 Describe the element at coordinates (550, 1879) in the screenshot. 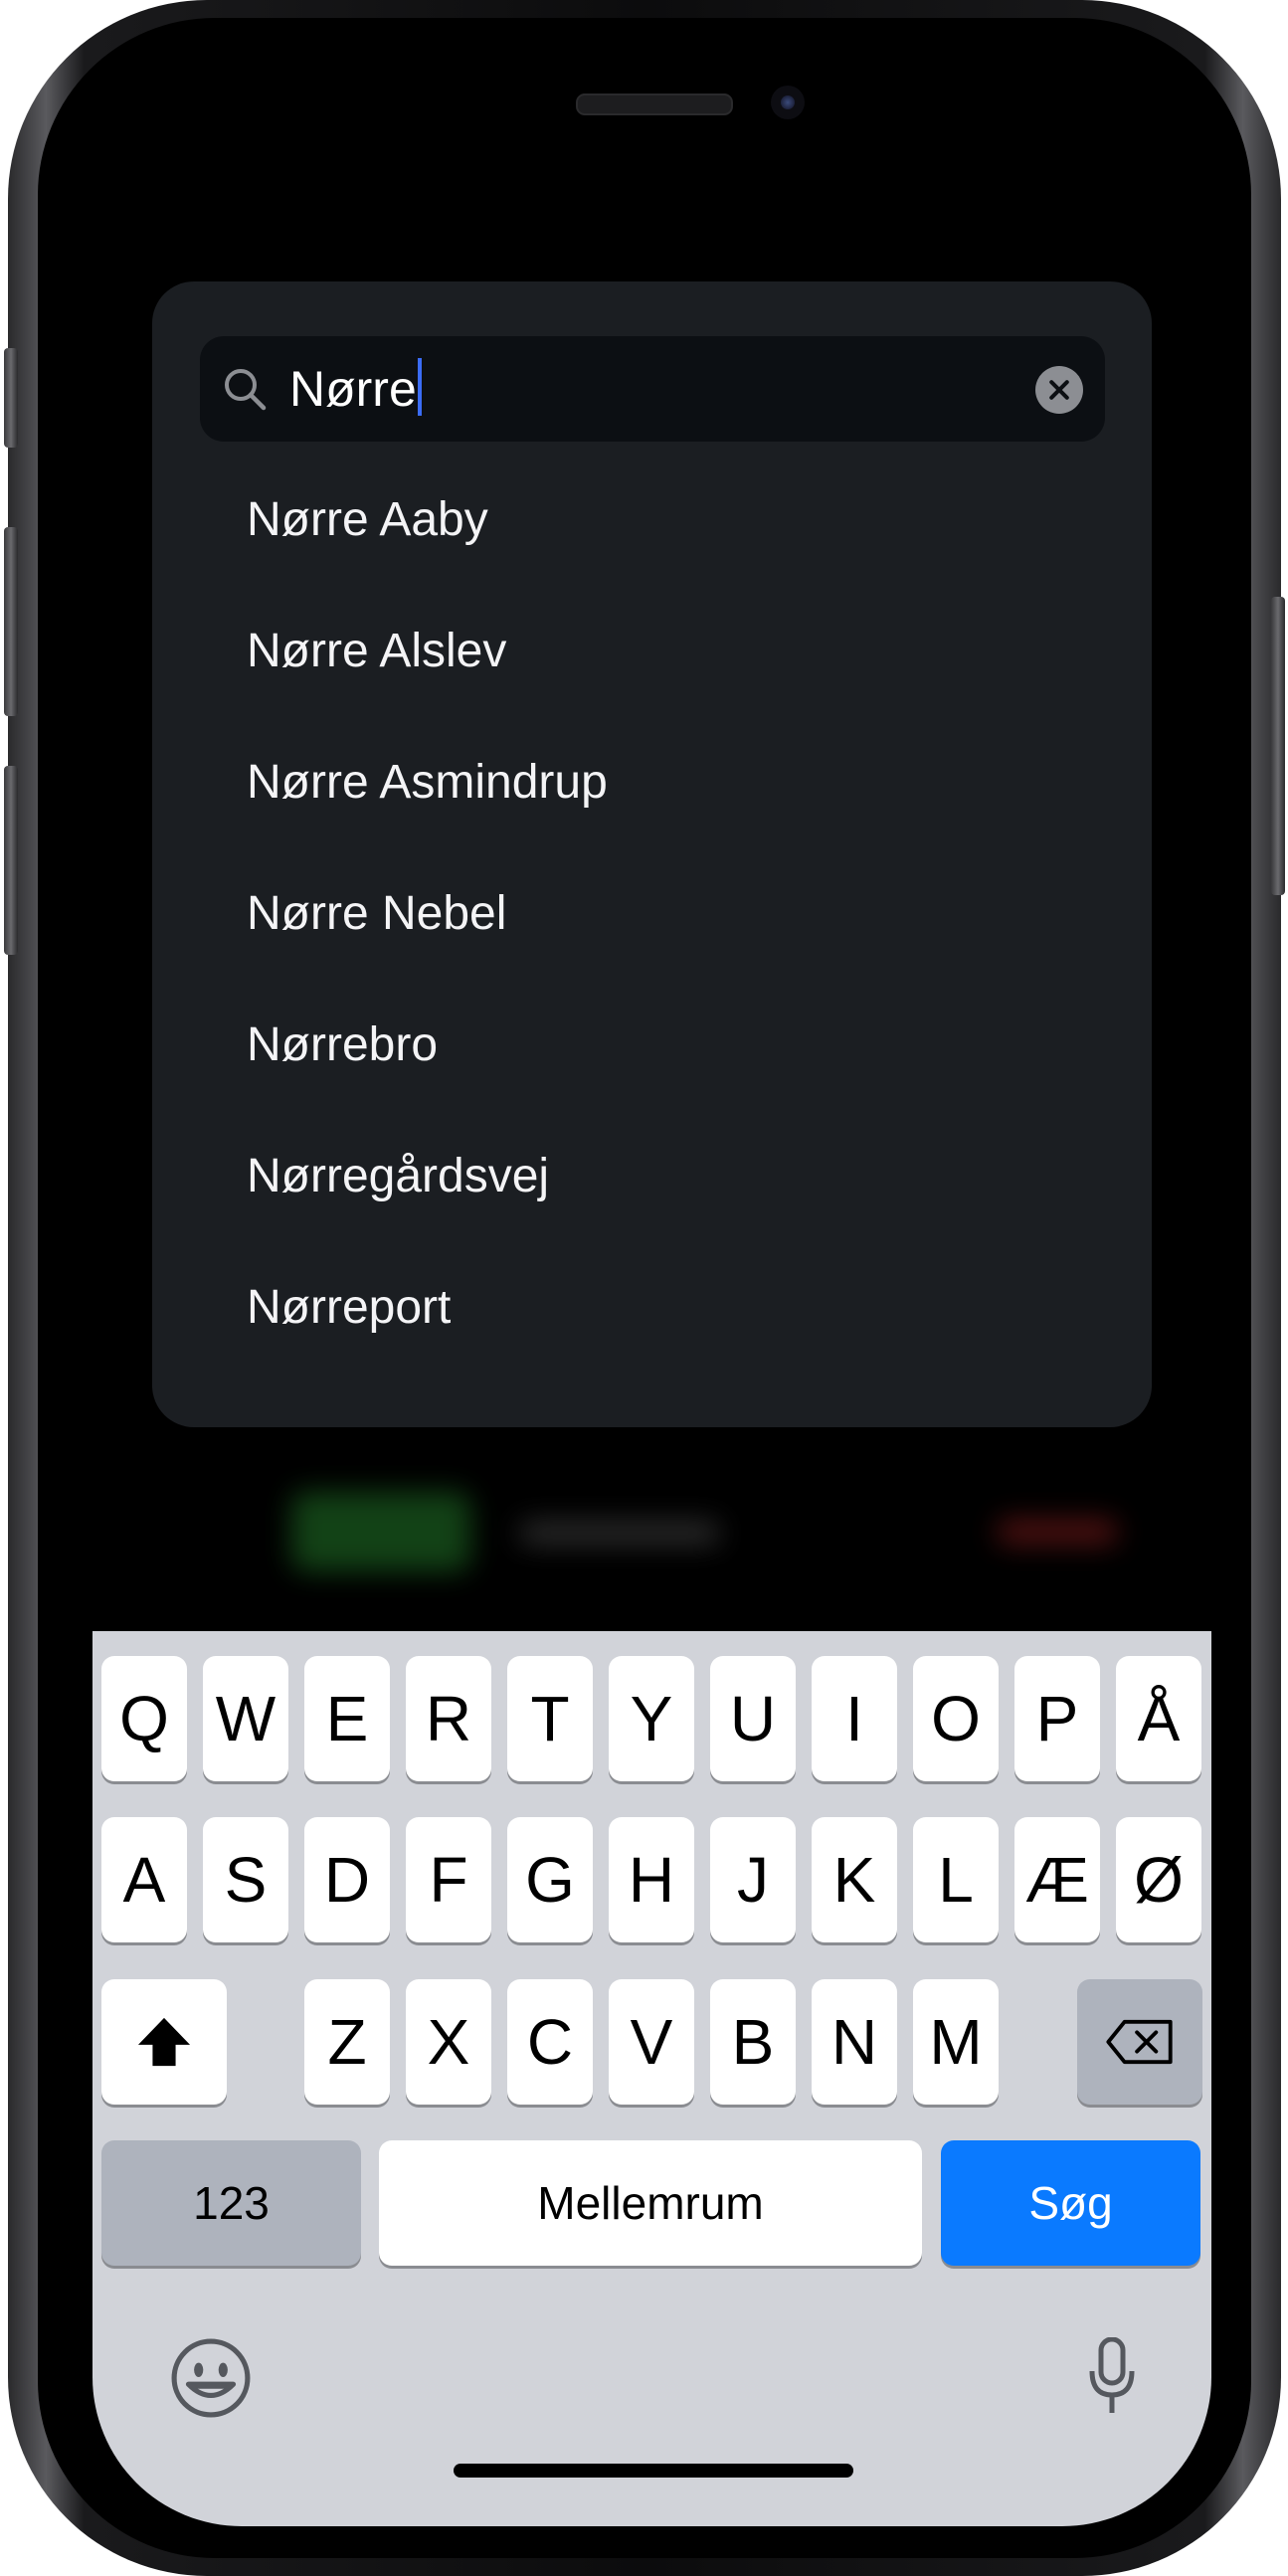

I see `key-g: G` at that location.